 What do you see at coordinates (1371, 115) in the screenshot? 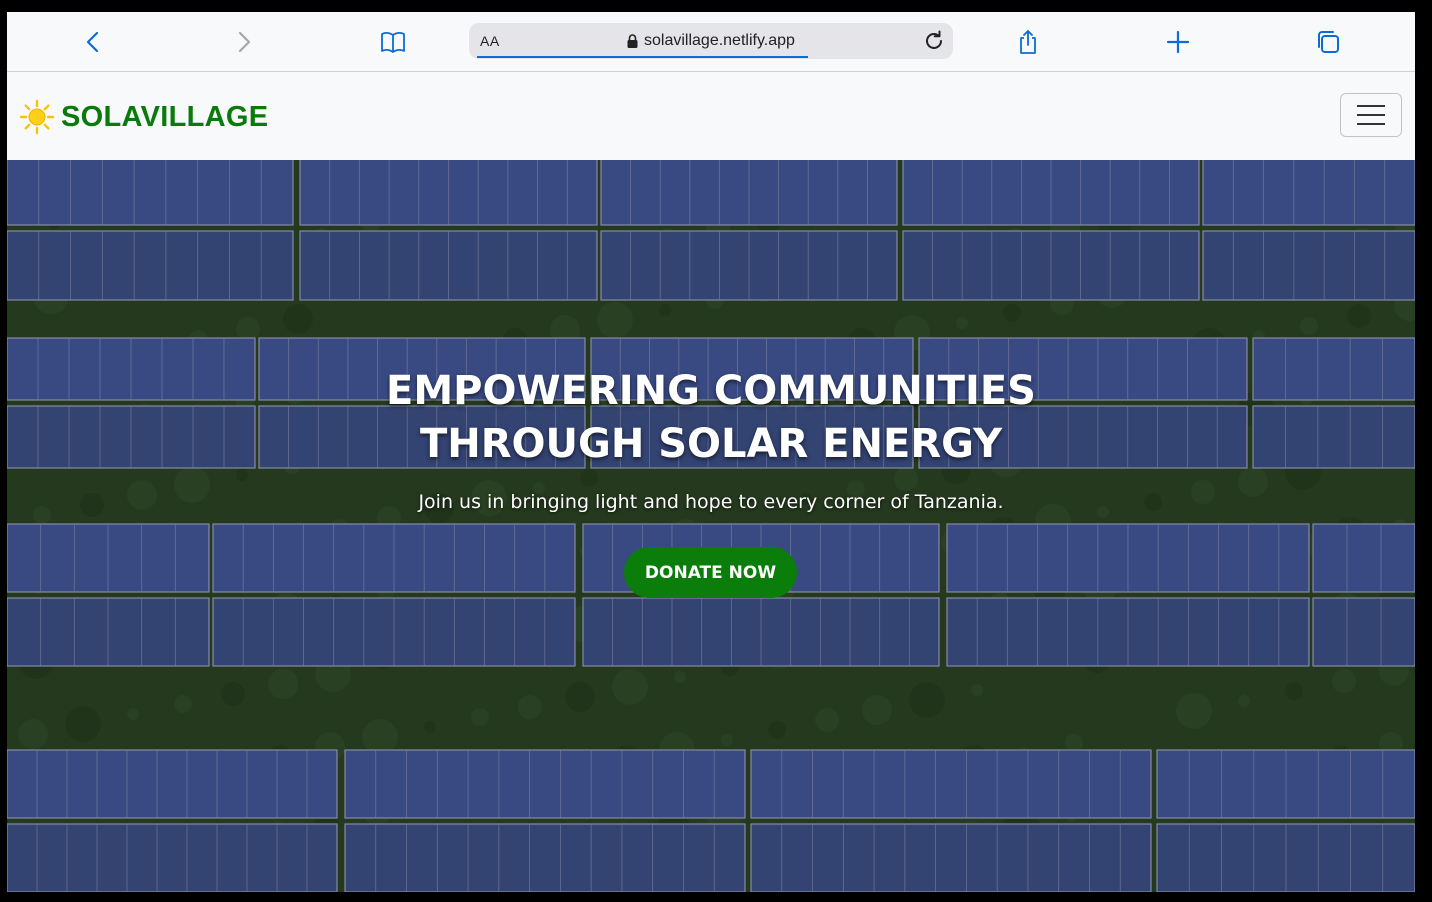
I see `menu-toggle-button` at bounding box center [1371, 115].